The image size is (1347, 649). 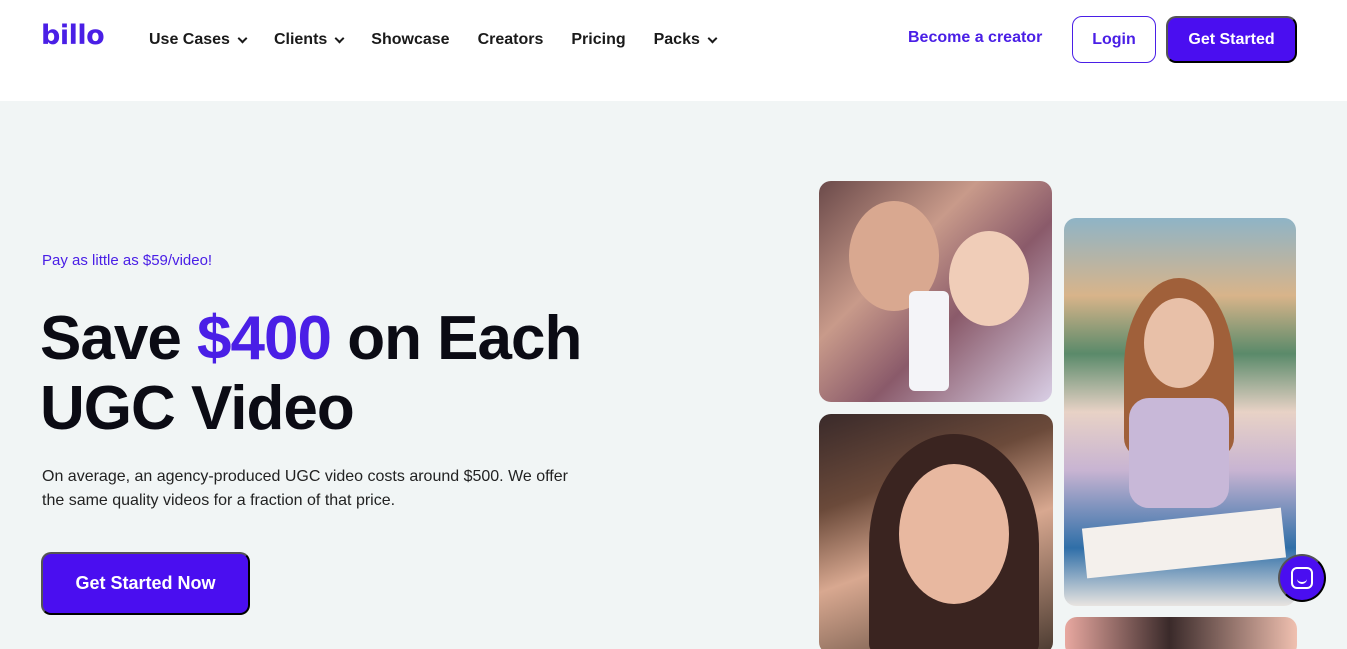 I want to click on headline-accent-price: $400, so click(x=264, y=338).